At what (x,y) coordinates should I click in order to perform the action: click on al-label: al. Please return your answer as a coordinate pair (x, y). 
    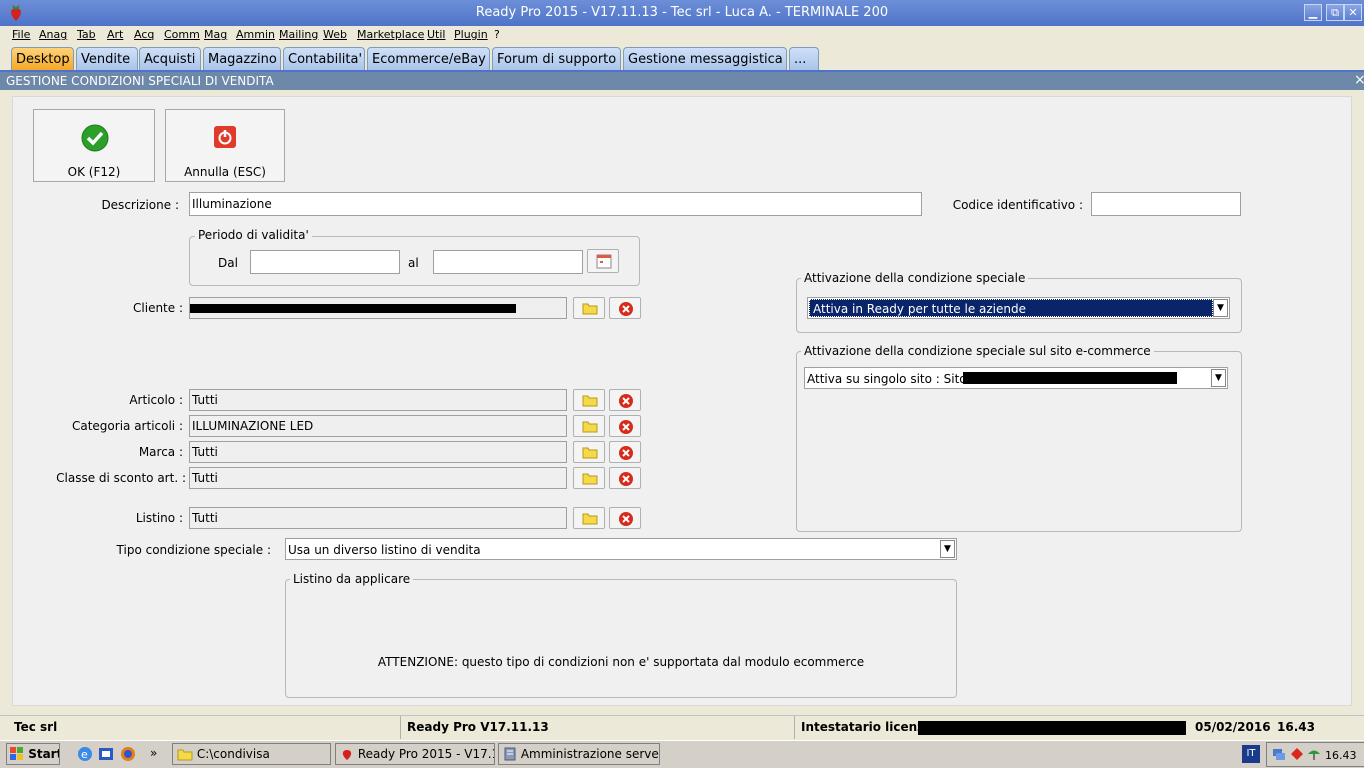
    Looking at the image, I should click on (413, 263).